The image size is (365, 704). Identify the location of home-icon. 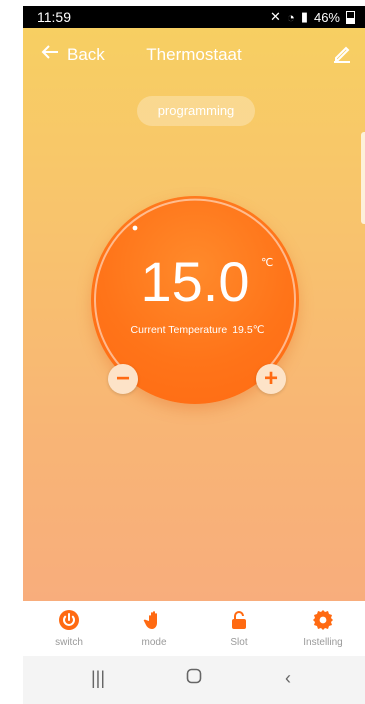
(194, 678).